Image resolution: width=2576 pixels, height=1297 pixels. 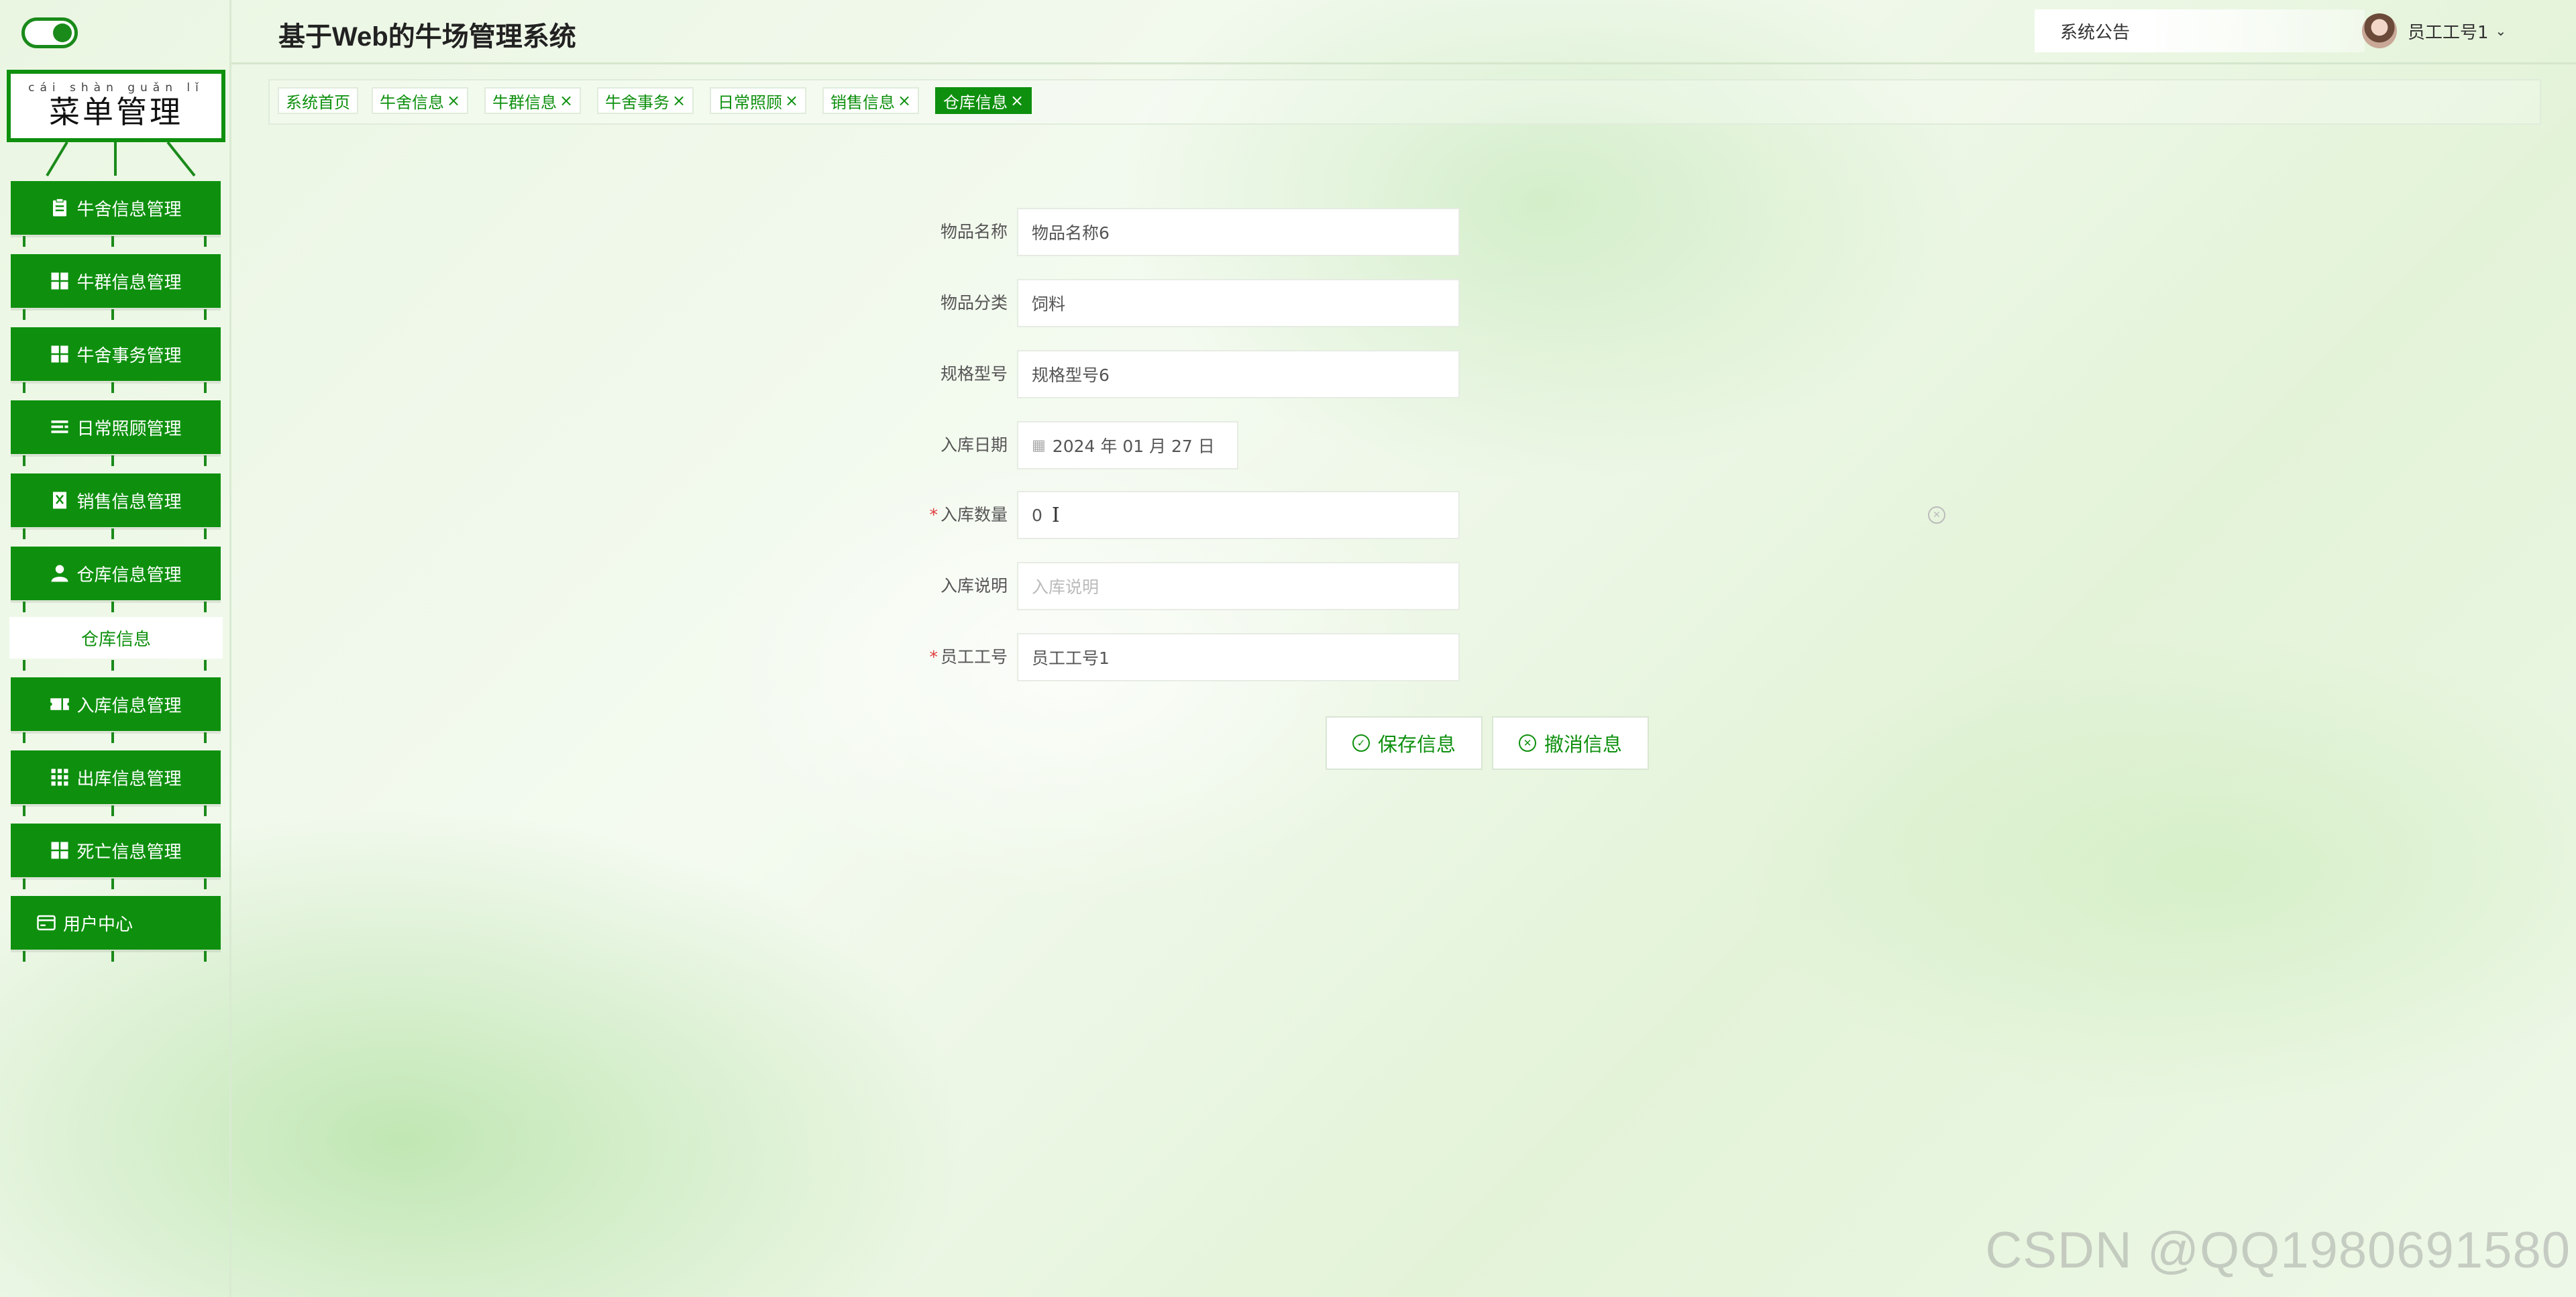 I want to click on in-desc-input: 入库说明, so click(x=1238, y=586).